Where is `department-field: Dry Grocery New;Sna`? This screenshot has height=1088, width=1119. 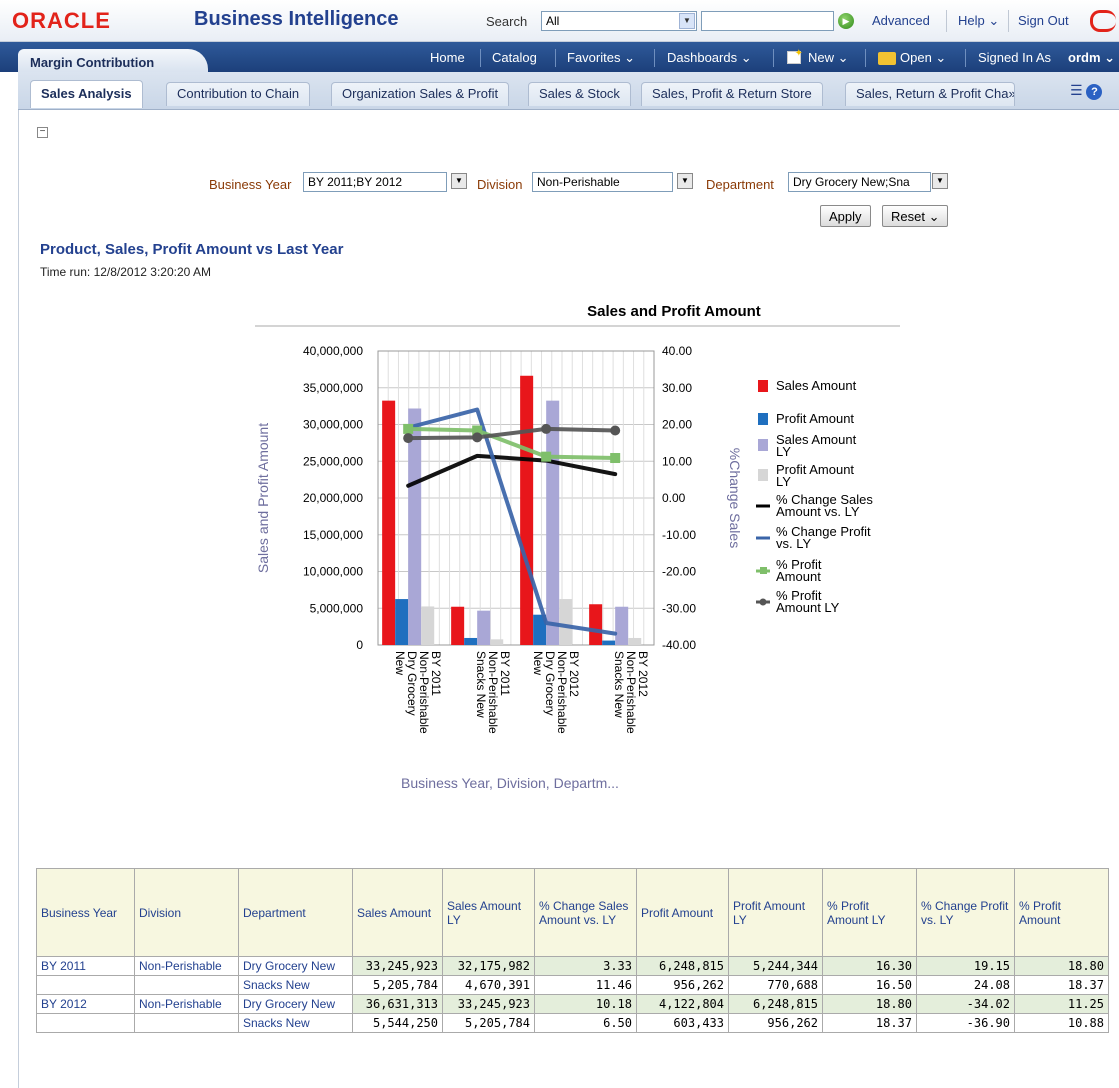
department-field: Dry Grocery New;Sna is located at coordinates (859, 182).